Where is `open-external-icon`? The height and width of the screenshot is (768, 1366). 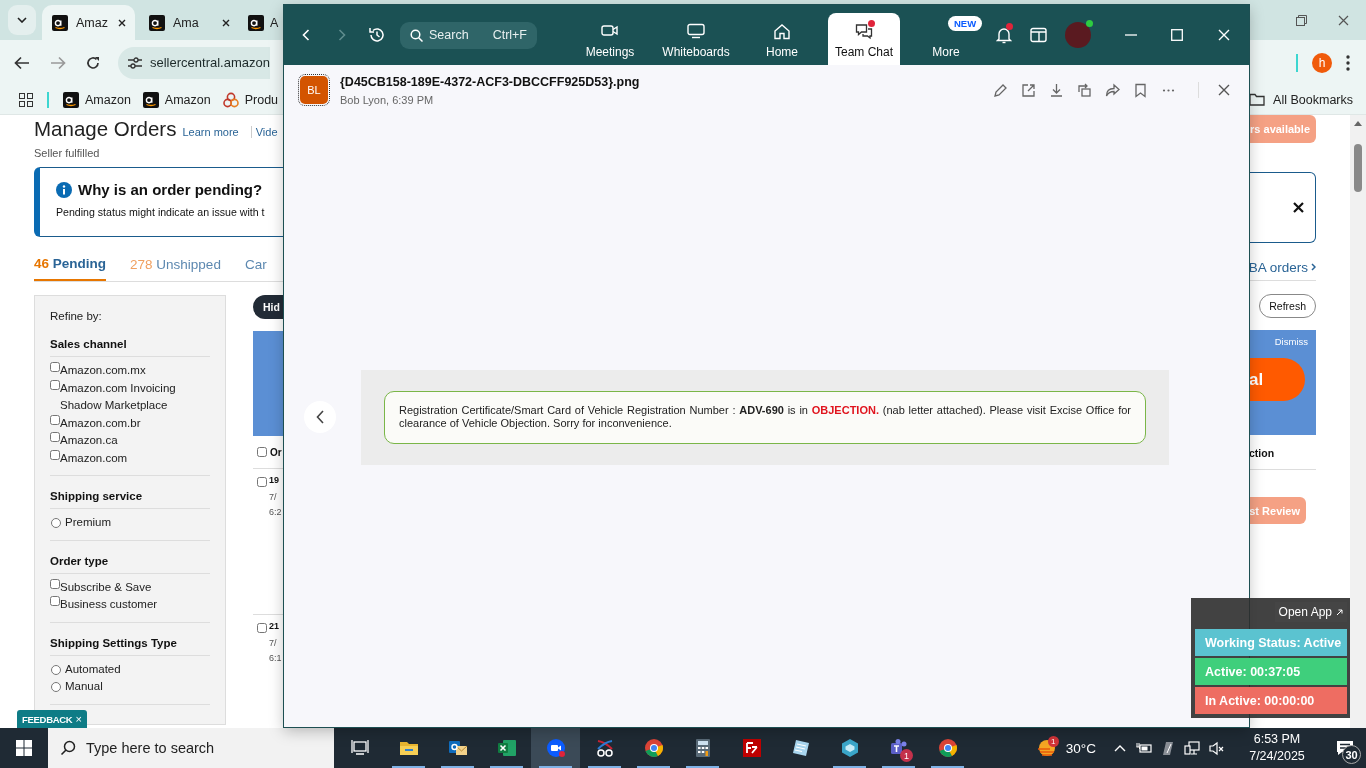 open-external-icon is located at coordinates (1028, 90).